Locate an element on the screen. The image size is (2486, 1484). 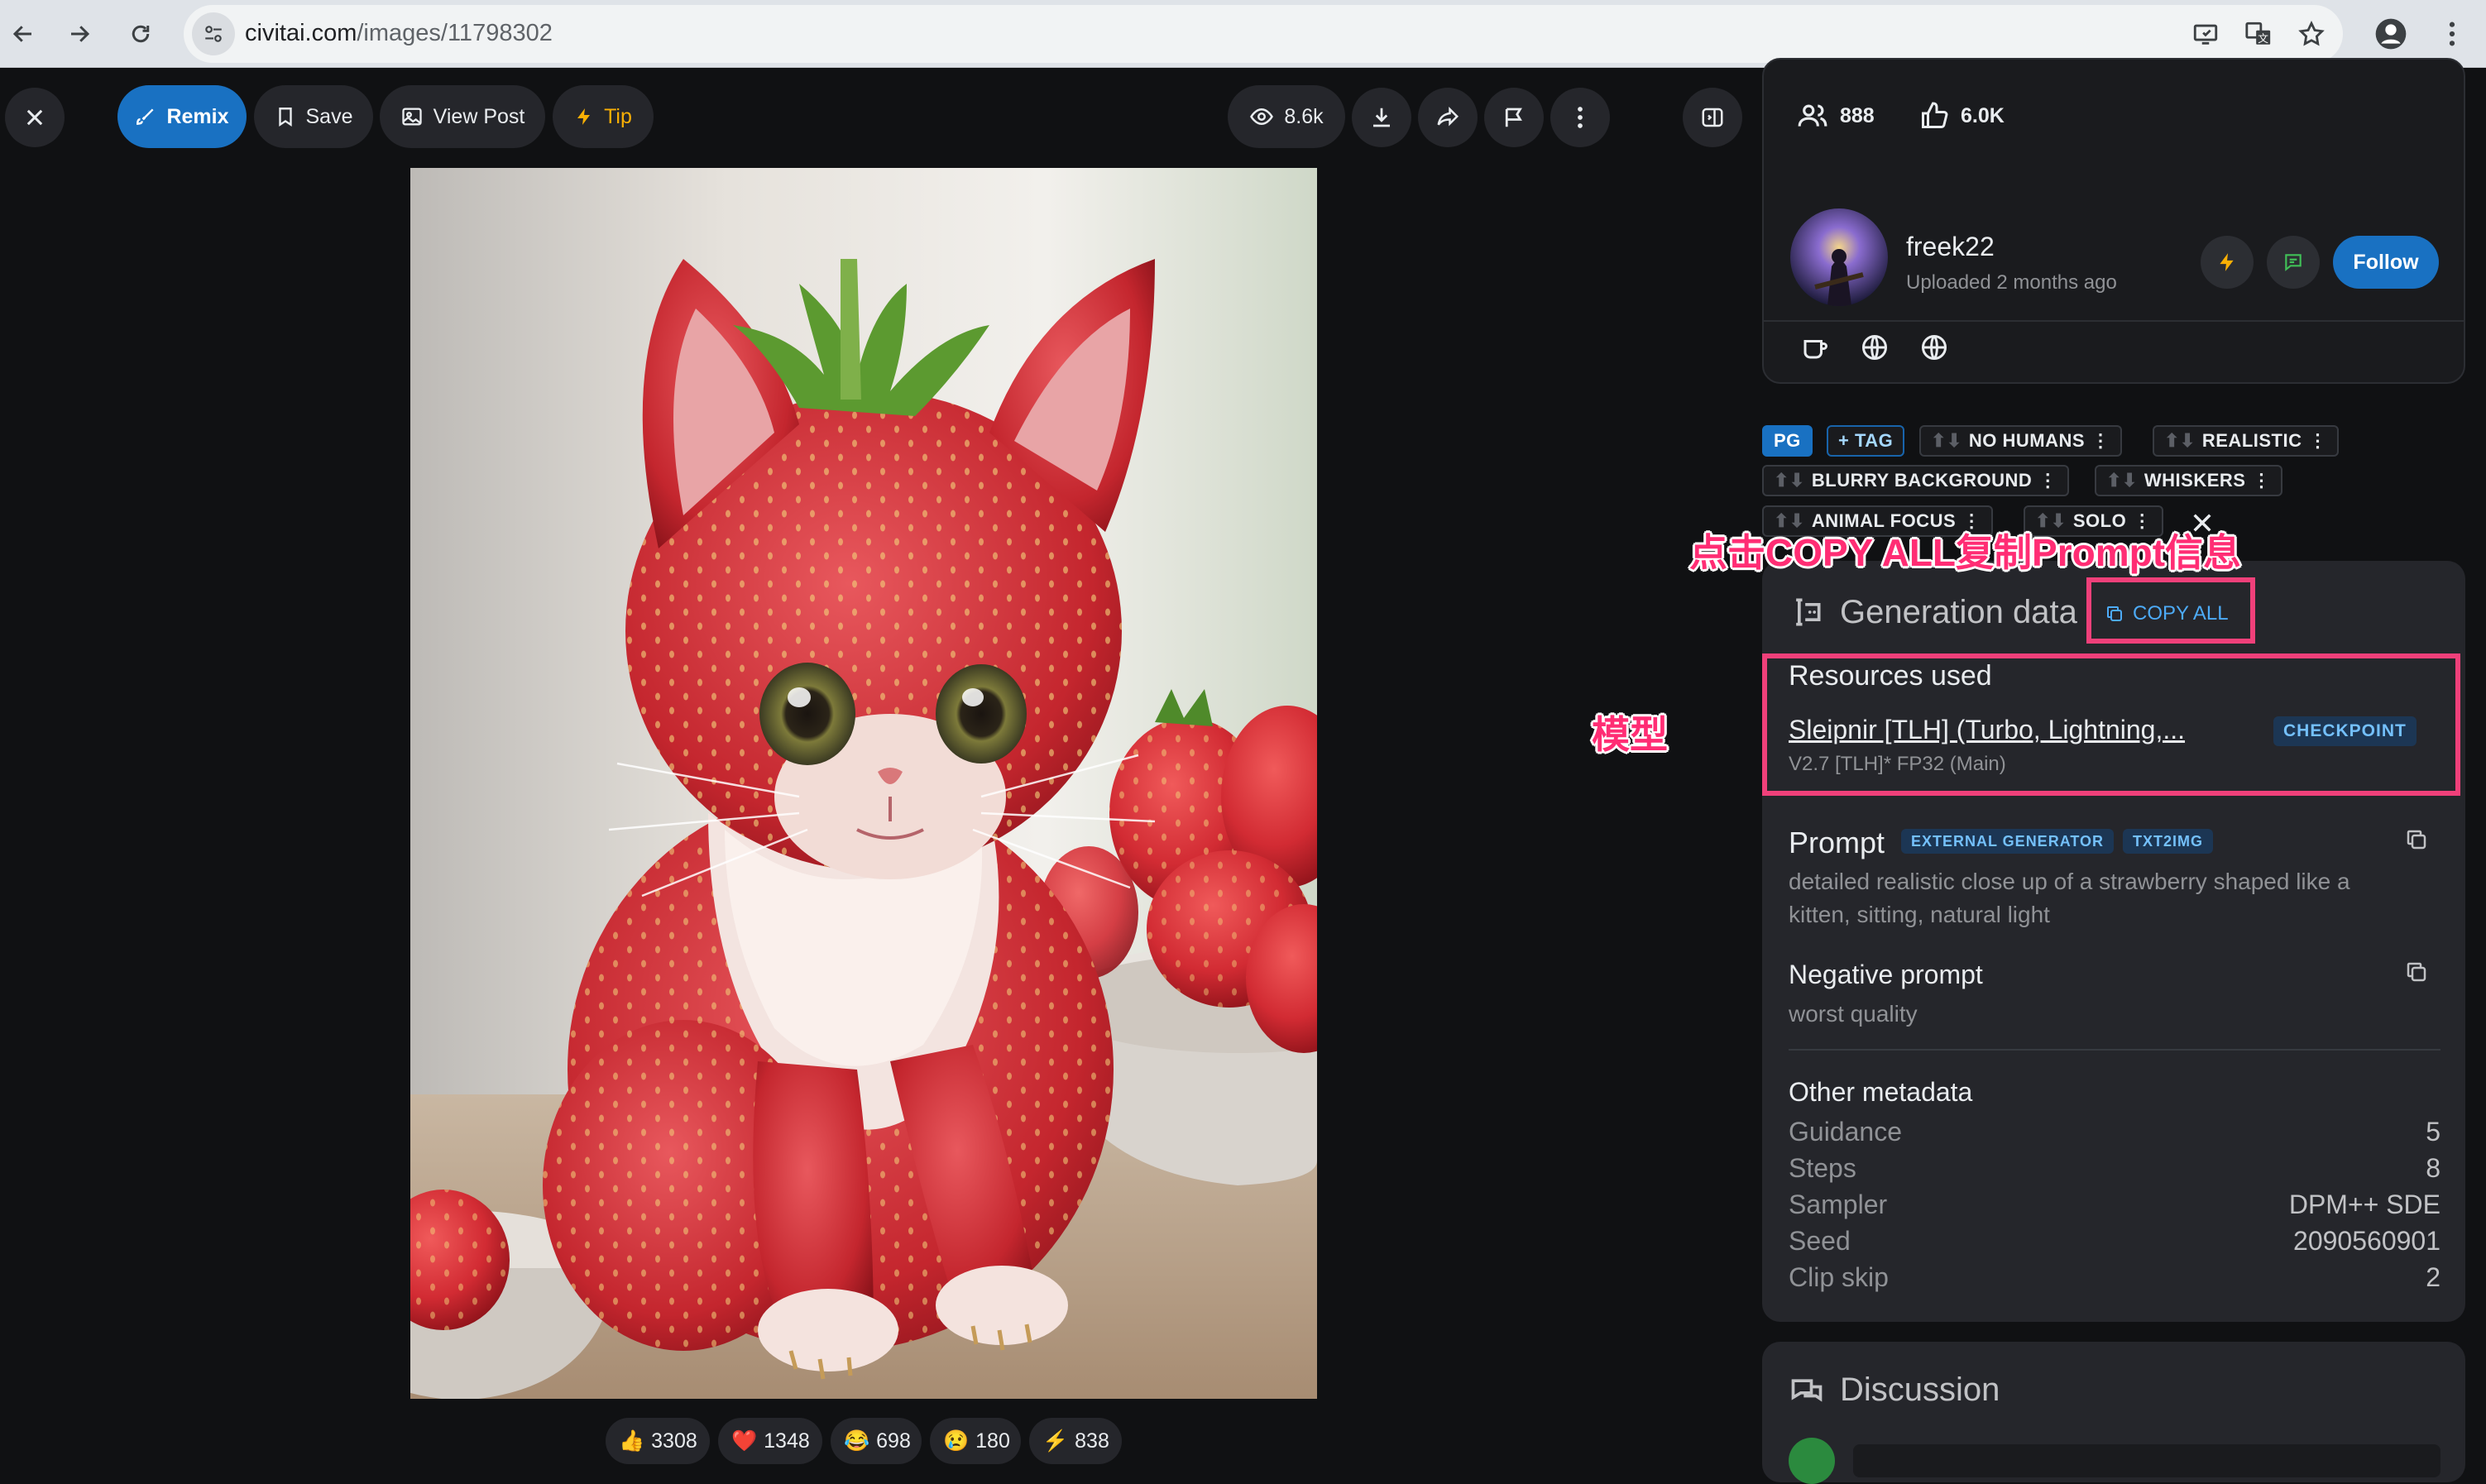
bookmark-star-icon is located at coordinates (2311, 34).